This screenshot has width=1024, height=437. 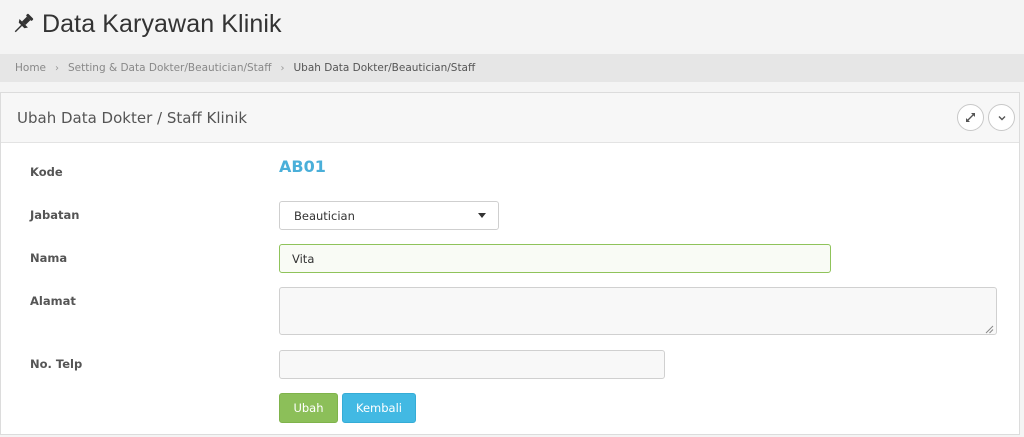 What do you see at coordinates (379, 408) in the screenshot?
I see `kembali-button: Kembali` at bounding box center [379, 408].